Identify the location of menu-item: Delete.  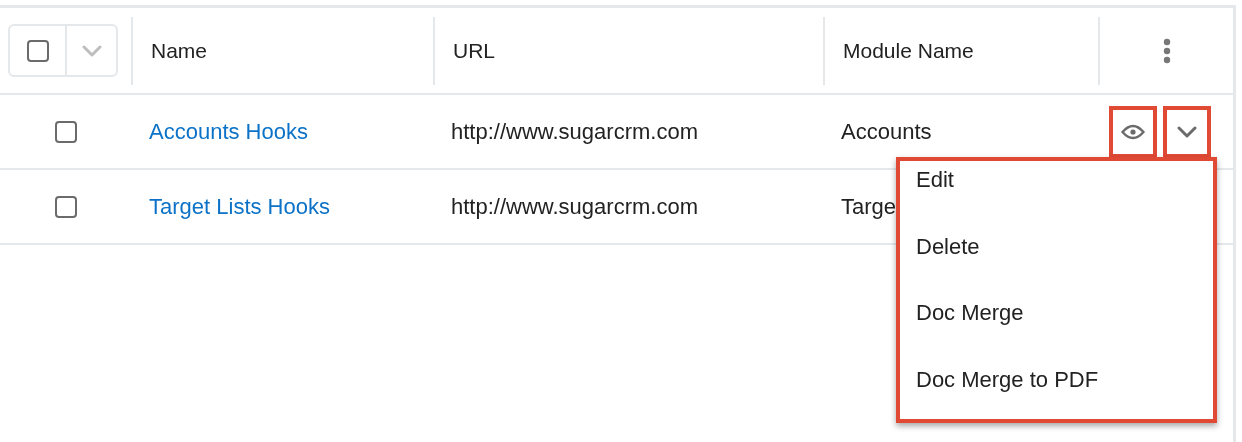
(948, 246).